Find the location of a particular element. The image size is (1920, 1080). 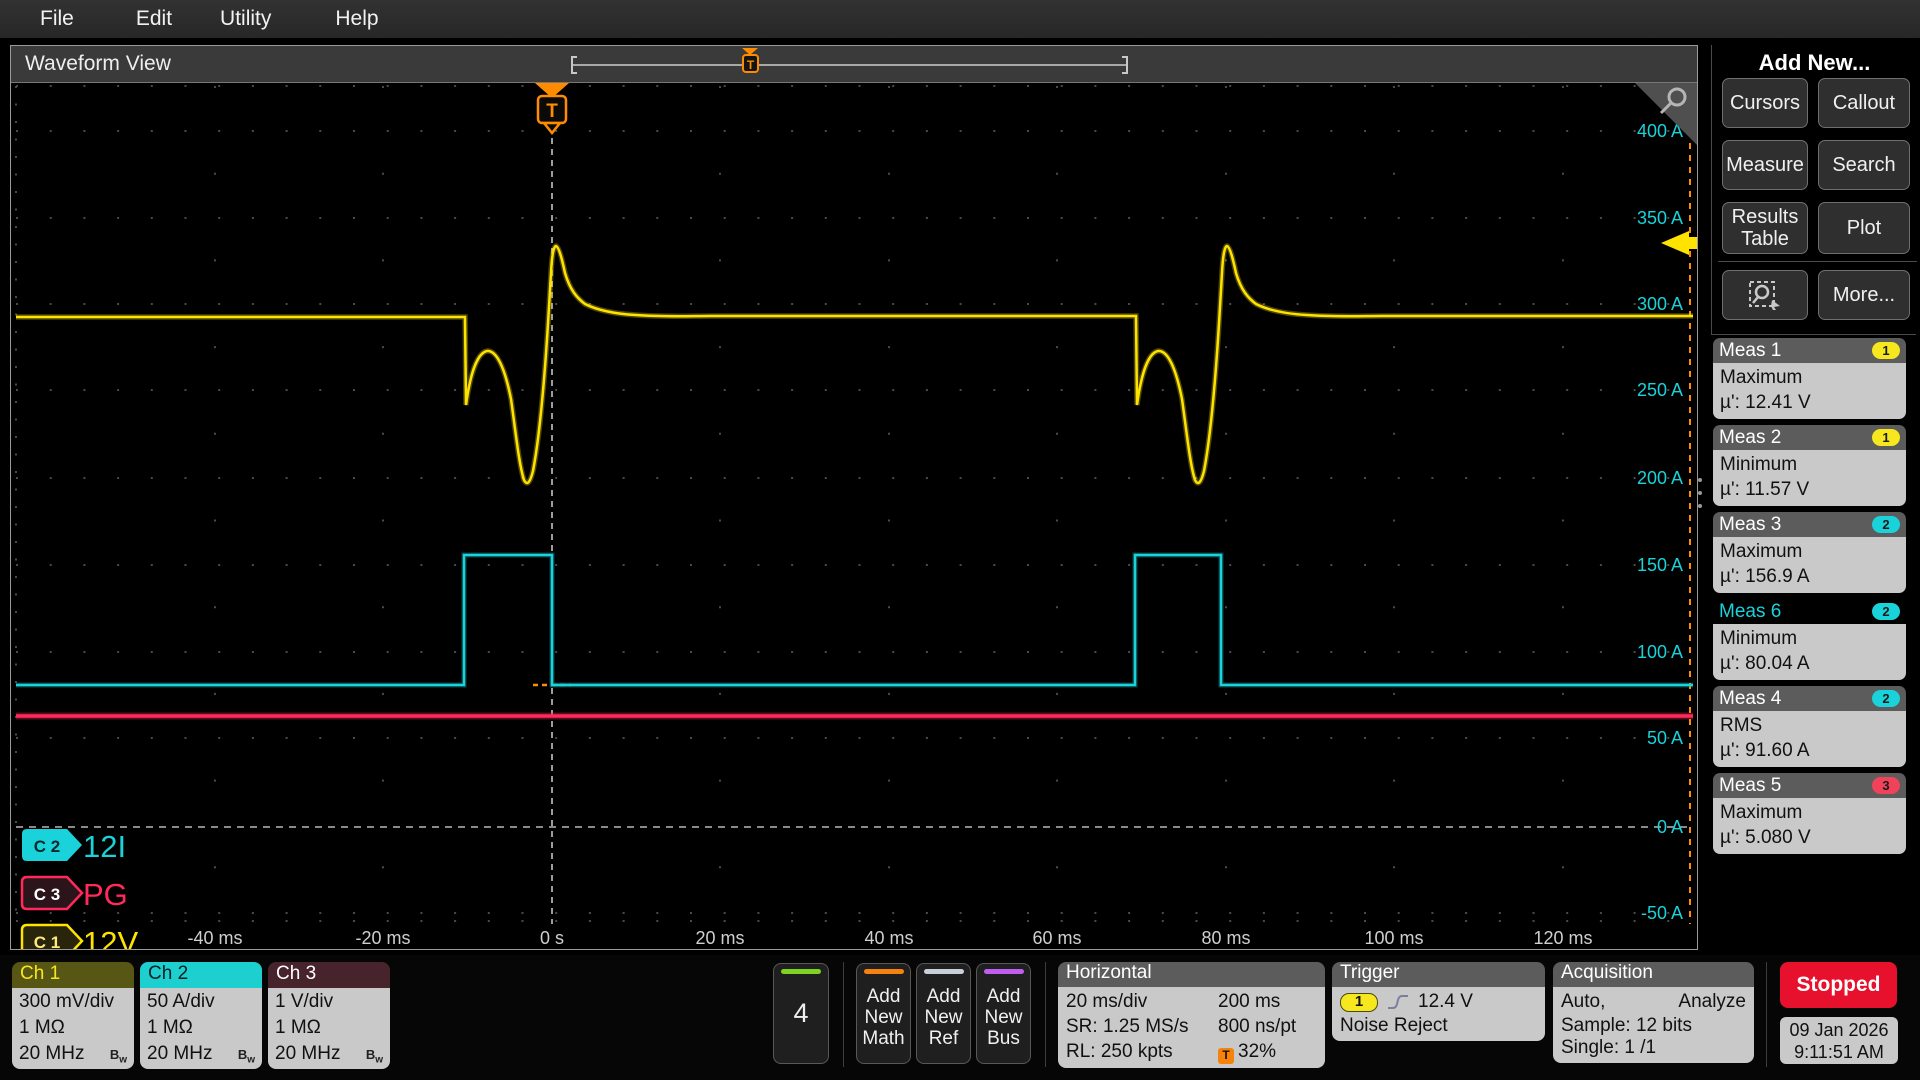

meas-title: Meas 5 is located at coordinates (1750, 785).